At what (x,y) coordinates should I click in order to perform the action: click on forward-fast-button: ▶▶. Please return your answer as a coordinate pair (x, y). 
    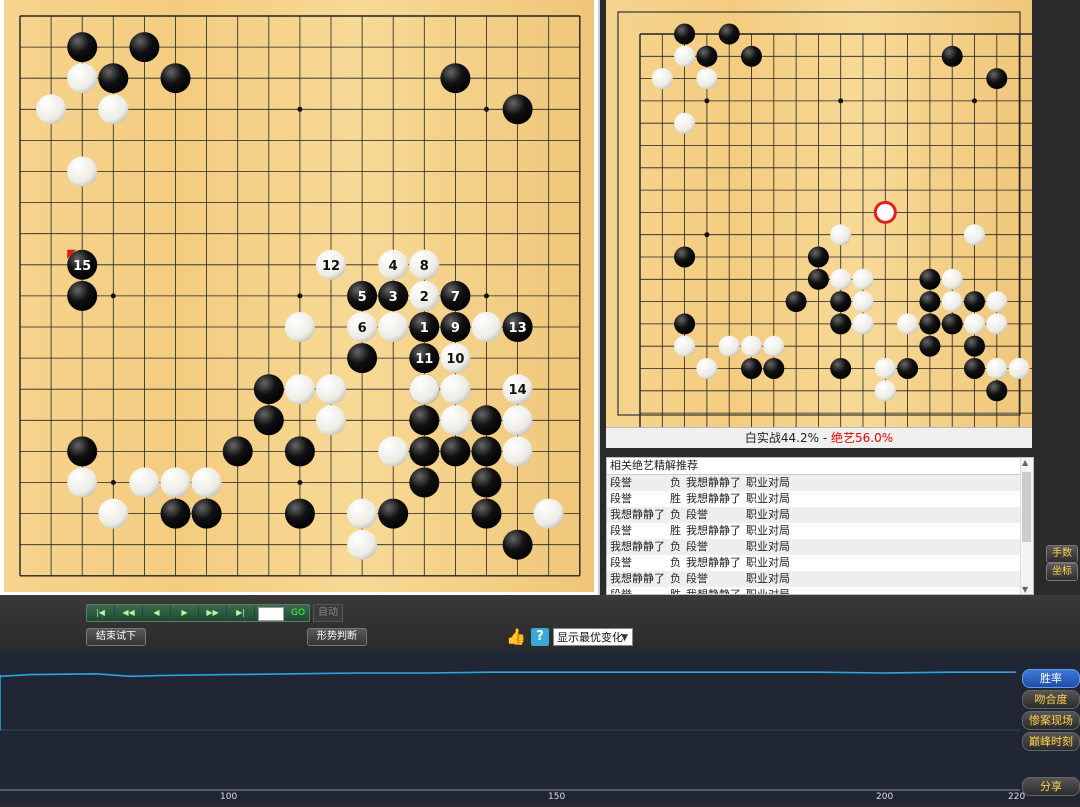
    Looking at the image, I should click on (213, 613).